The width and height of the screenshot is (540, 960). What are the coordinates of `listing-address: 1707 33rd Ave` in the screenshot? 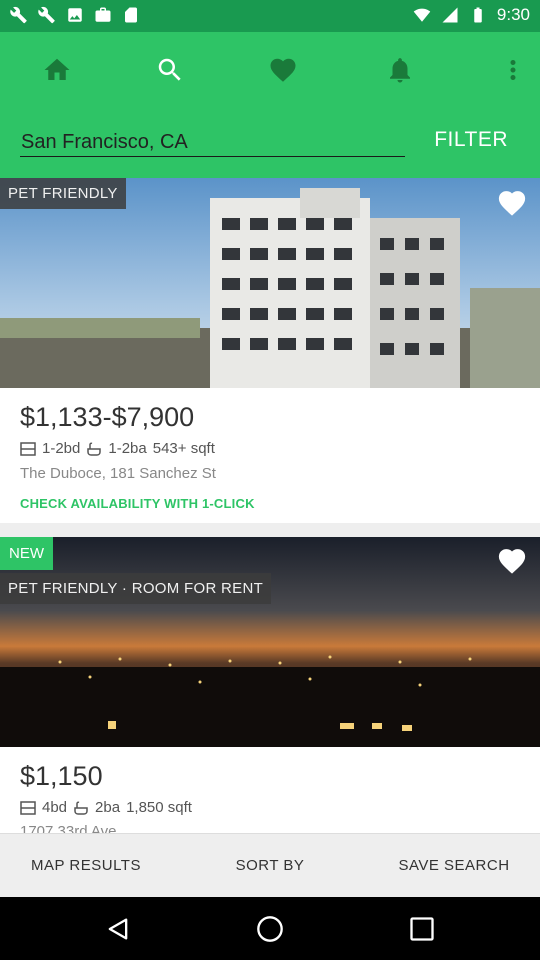 It's located at (68, 828).